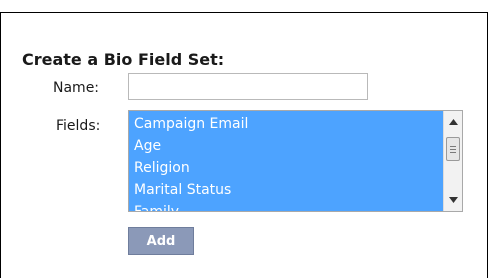  Describe the element at coordinates (285, 124) in the screenshot. I see `fields-option-campaign-email: Campaign Email` at that location.